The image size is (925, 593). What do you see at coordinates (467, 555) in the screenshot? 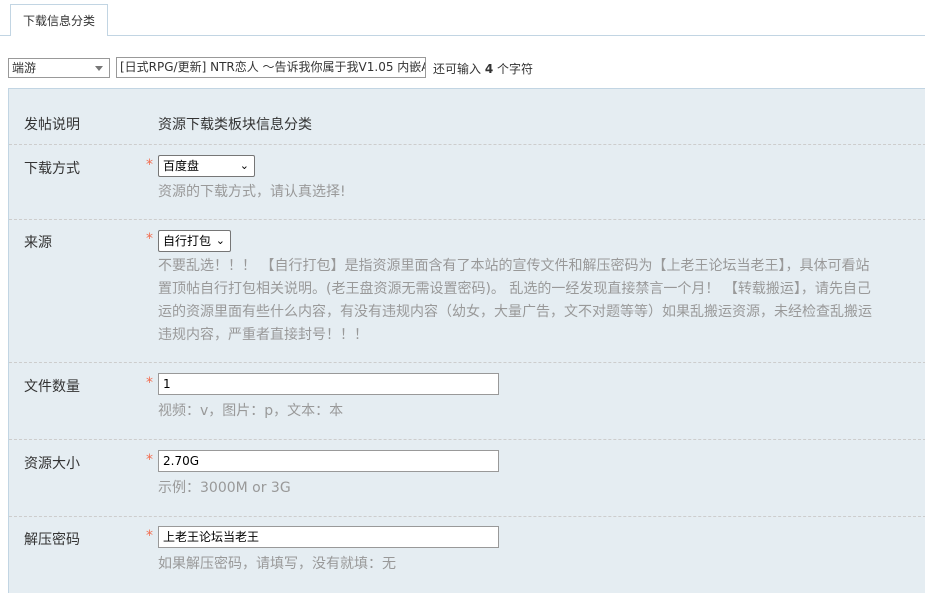
I see `row-password: 解压密码 * 上老王论坛当老王 如果解压密码，请填写，没有就填：无` at bounding box center [467, 555].